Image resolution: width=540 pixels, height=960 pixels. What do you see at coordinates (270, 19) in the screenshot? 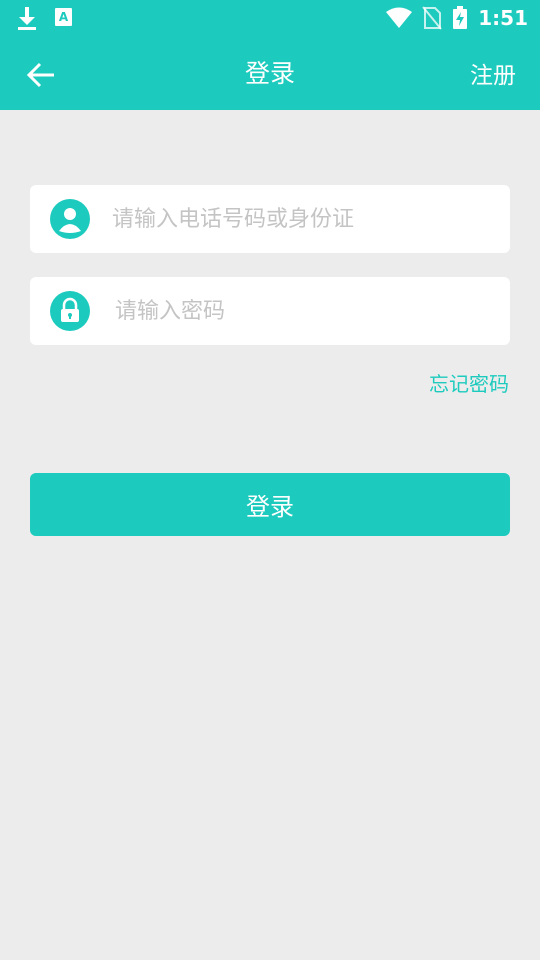
I see `status-bar: A 1:51` at bounding box center [270, 19].